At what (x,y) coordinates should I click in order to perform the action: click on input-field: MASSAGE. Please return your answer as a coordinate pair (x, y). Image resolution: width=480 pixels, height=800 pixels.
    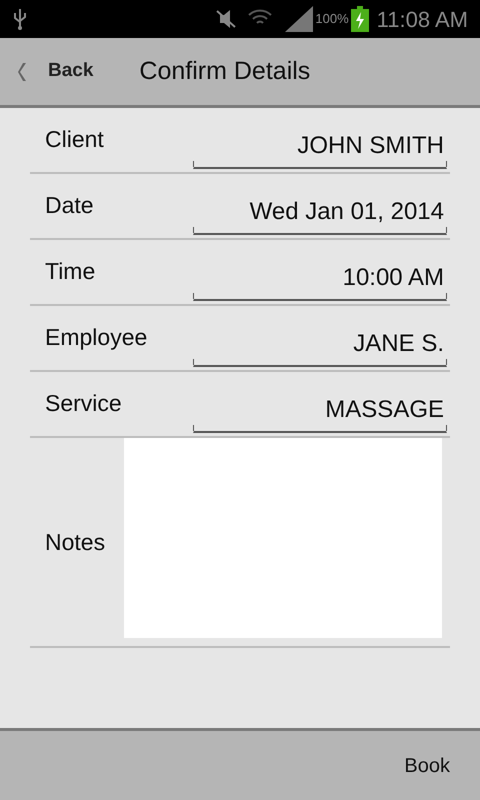
    Looking at the image, I should click on (320, 410).